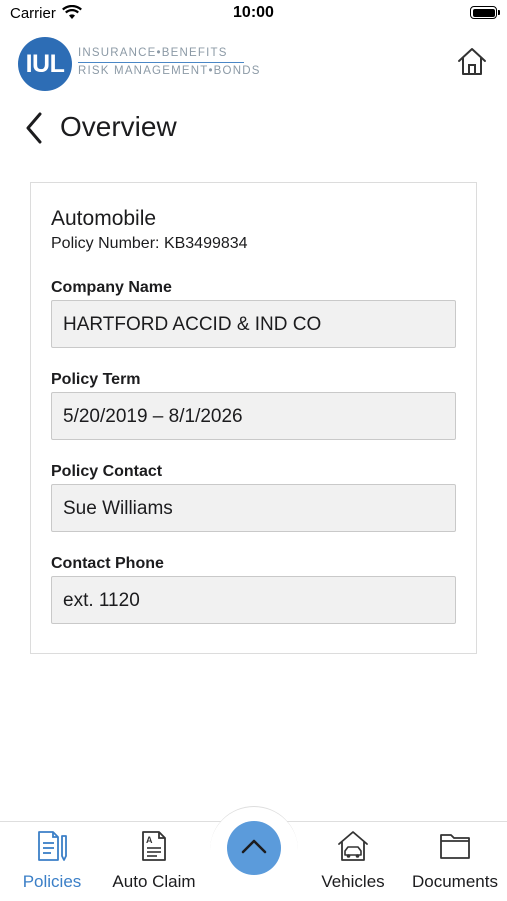 This screenshot has height=901, width=507. I want to click on contact-phone-label: Contact Phone, so click(107, 563).